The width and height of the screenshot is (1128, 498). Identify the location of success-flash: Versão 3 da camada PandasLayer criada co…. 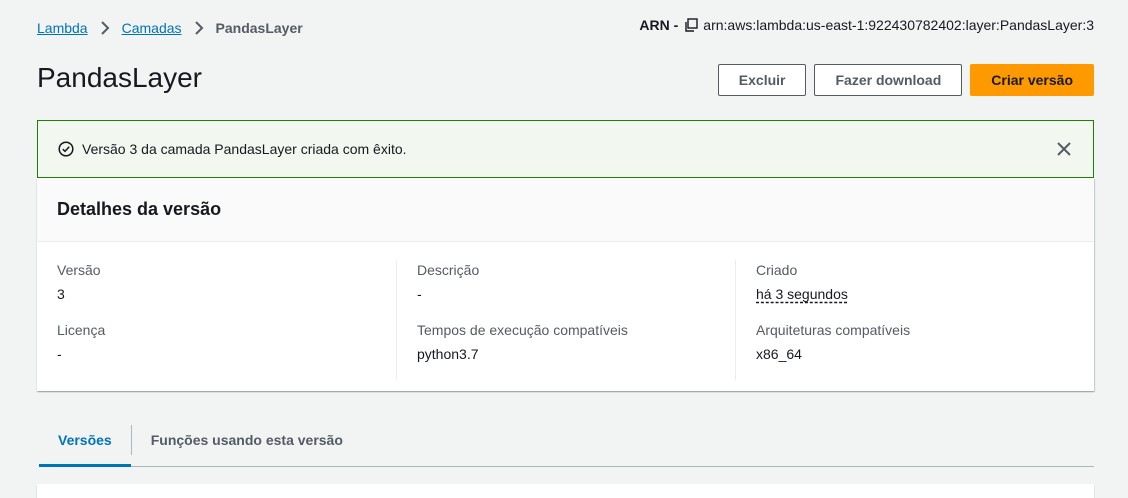
(565, 149).